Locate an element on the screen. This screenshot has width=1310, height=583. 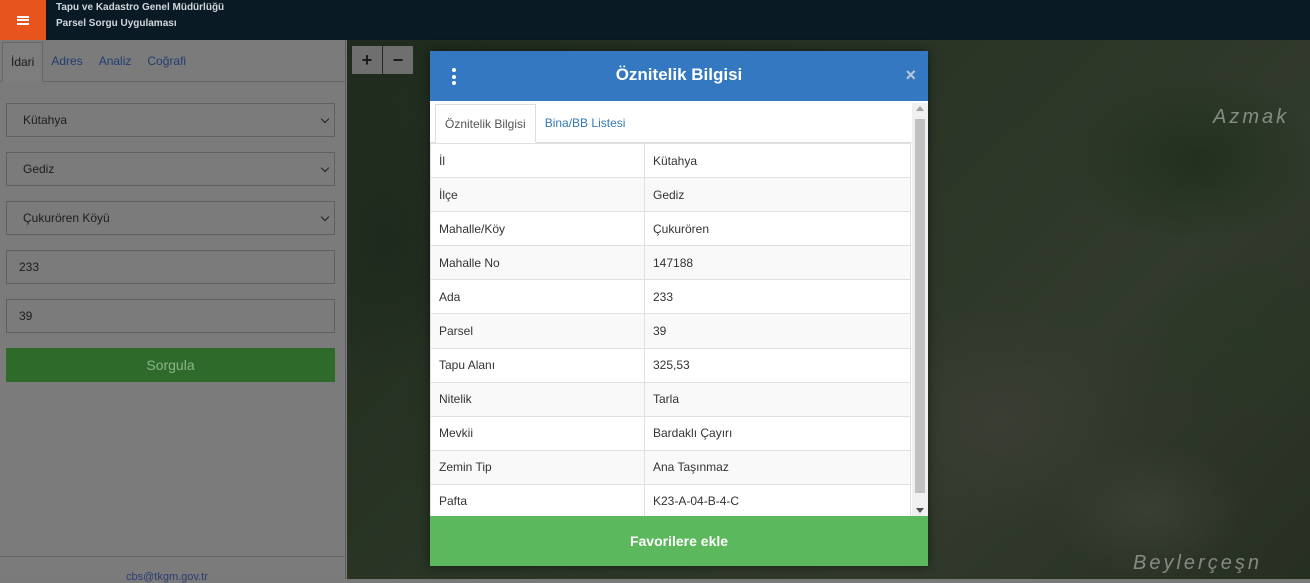
map-place-label: Beylerçeşn is located at coordinates (1197, 563).